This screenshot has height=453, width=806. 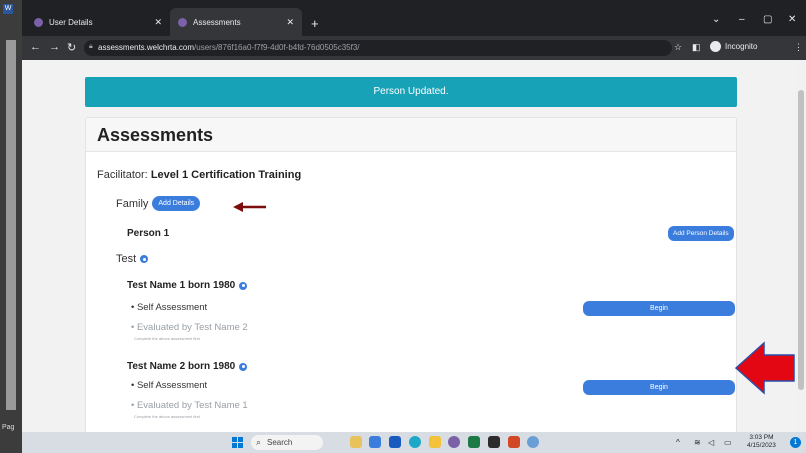 What do you see at coordinates (798, 47) in the screenshot?
I see `kebab-menu-icon: ⋮` at bounding box center [798, 47].